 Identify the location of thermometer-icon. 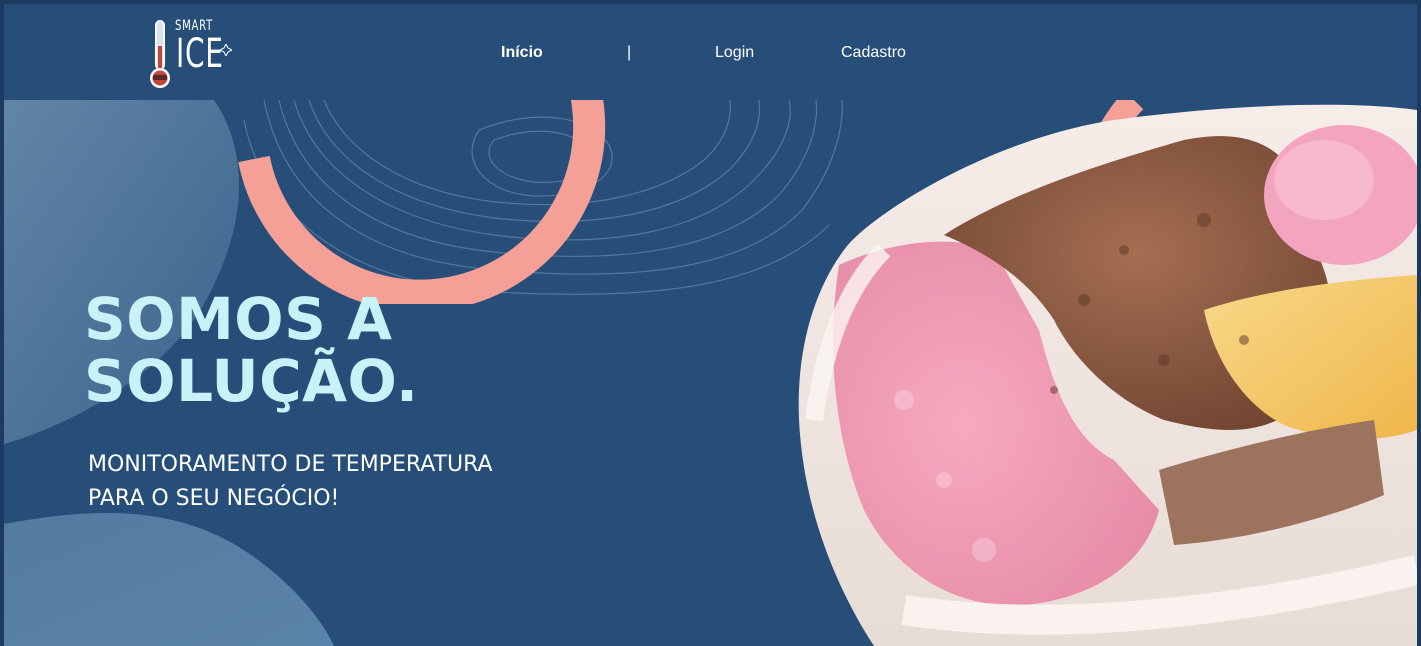
(160, 54).